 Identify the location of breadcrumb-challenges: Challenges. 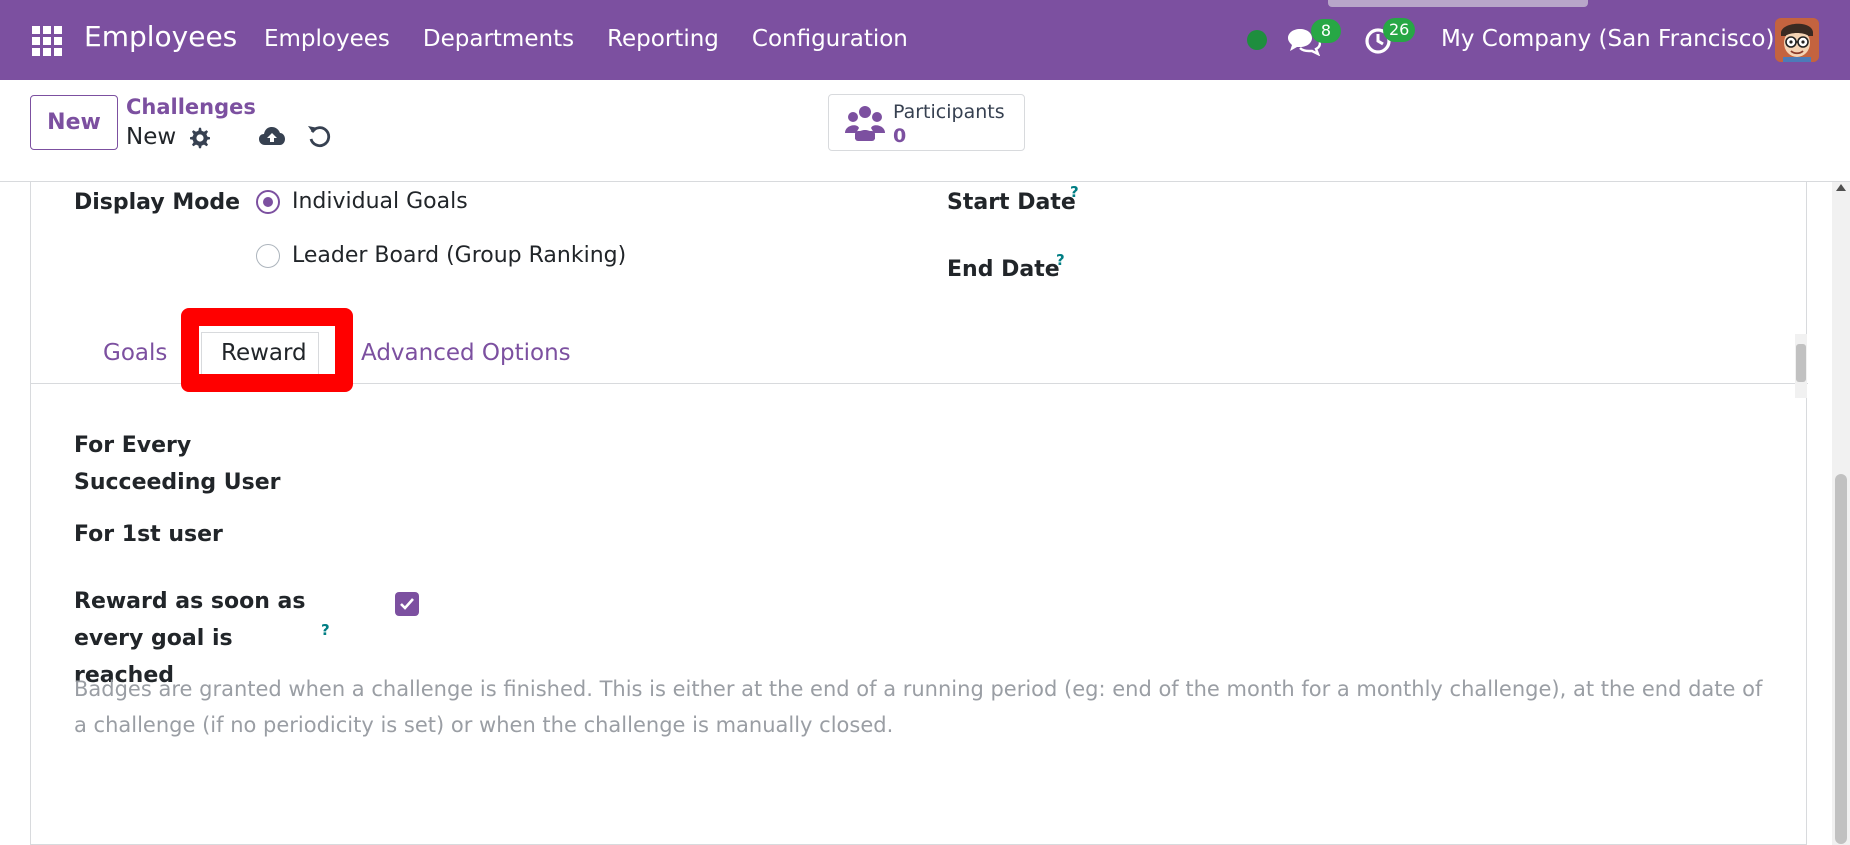
(191, 107).